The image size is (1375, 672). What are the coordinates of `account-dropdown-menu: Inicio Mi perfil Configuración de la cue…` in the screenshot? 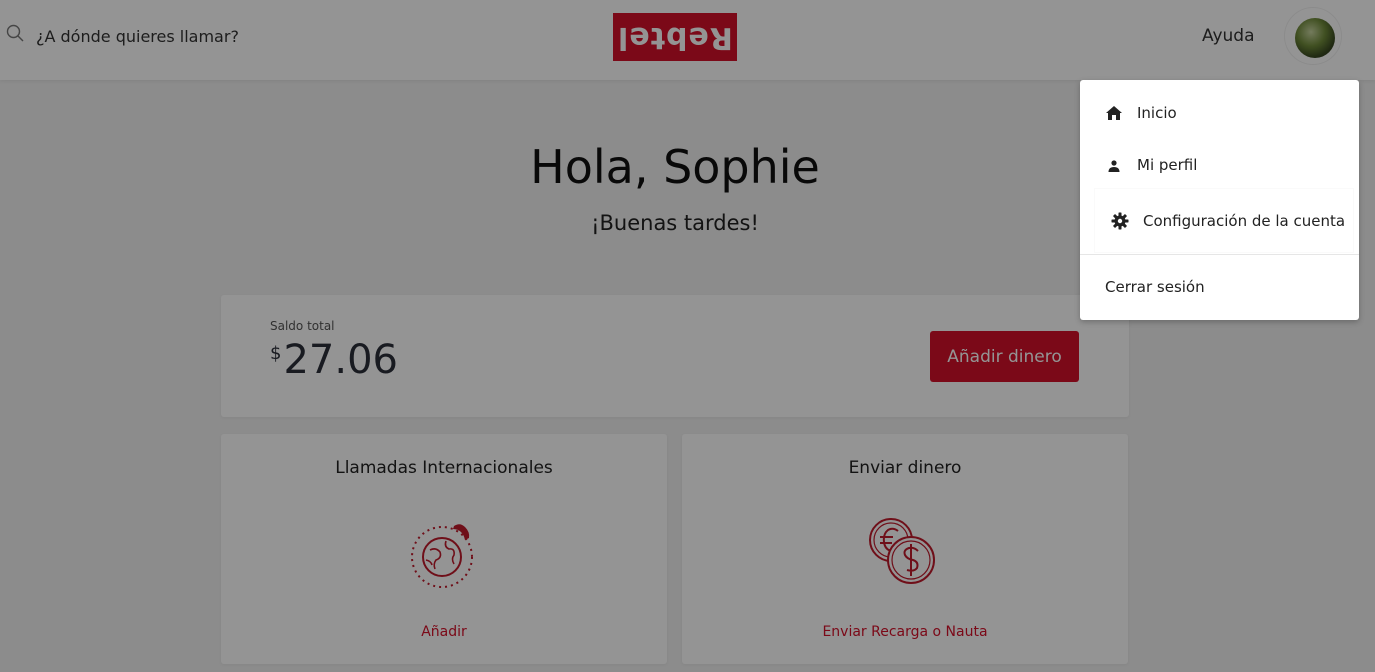 It's located at (1219, 200).